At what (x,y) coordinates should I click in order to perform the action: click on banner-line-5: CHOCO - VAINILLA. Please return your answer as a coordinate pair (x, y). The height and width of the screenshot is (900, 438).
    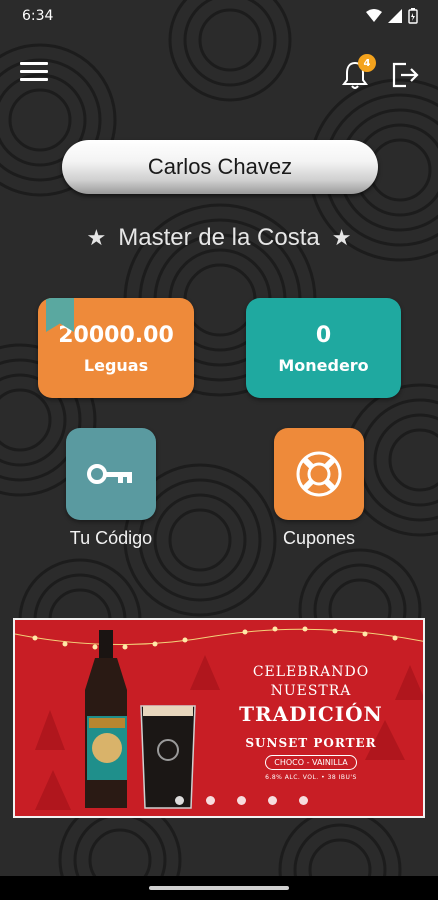
    Looking at the image, I should click on (311, 762).